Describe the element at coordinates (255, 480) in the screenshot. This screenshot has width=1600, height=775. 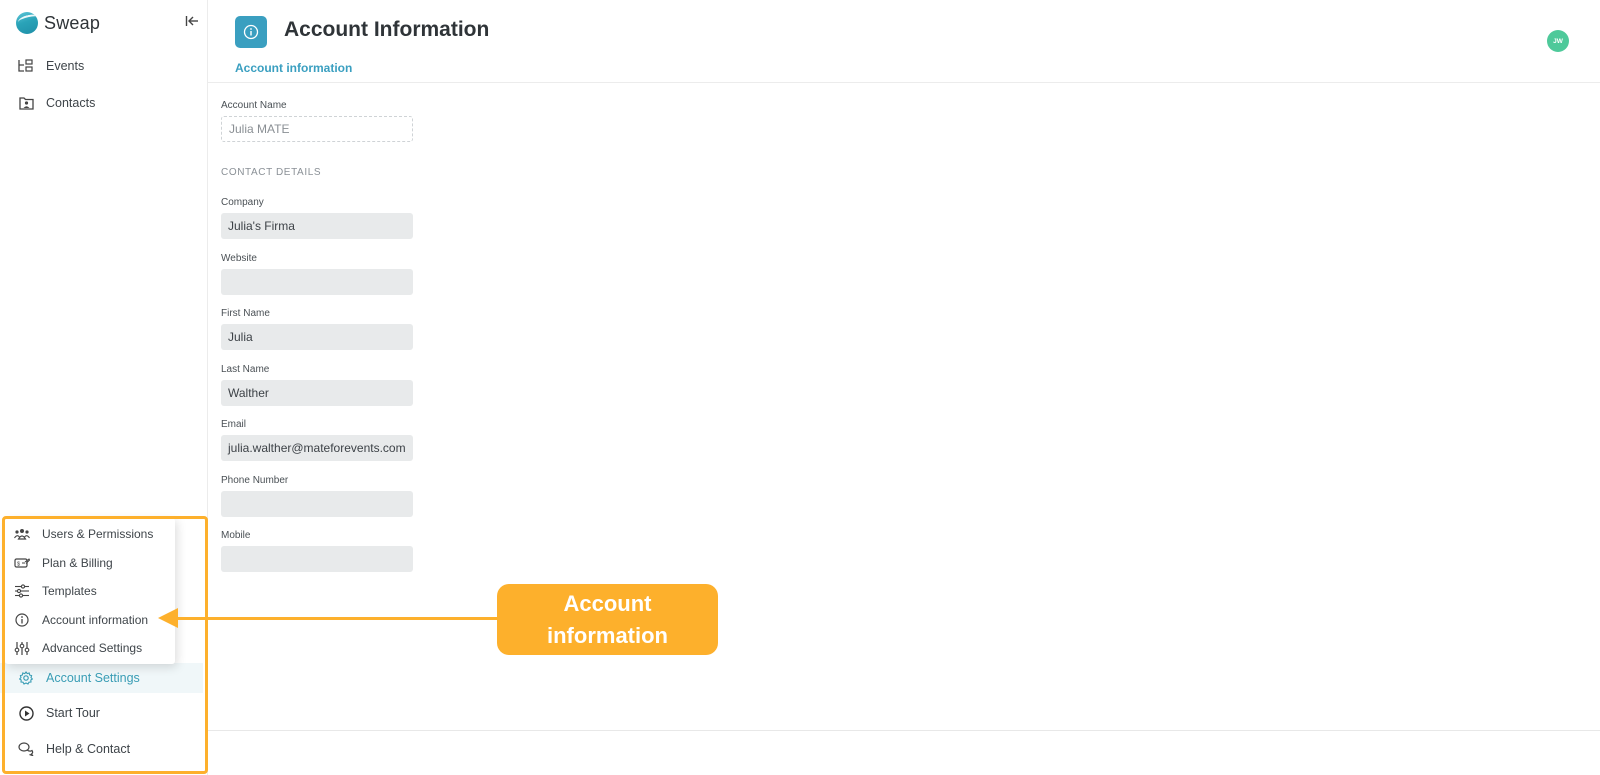
I see `phone-number-label: Phone Number` at that location.